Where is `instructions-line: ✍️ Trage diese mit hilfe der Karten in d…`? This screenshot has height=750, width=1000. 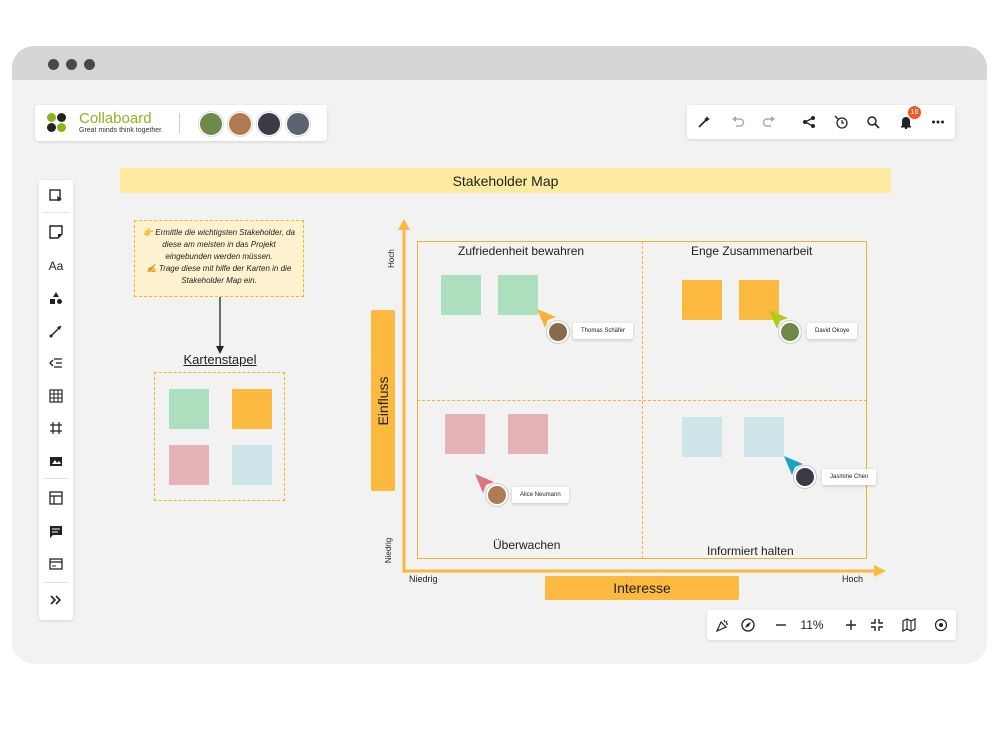
instructions-line: ✍️ Trage diese mit hilfe der Karten in d… is located at coordinates (219, 274).